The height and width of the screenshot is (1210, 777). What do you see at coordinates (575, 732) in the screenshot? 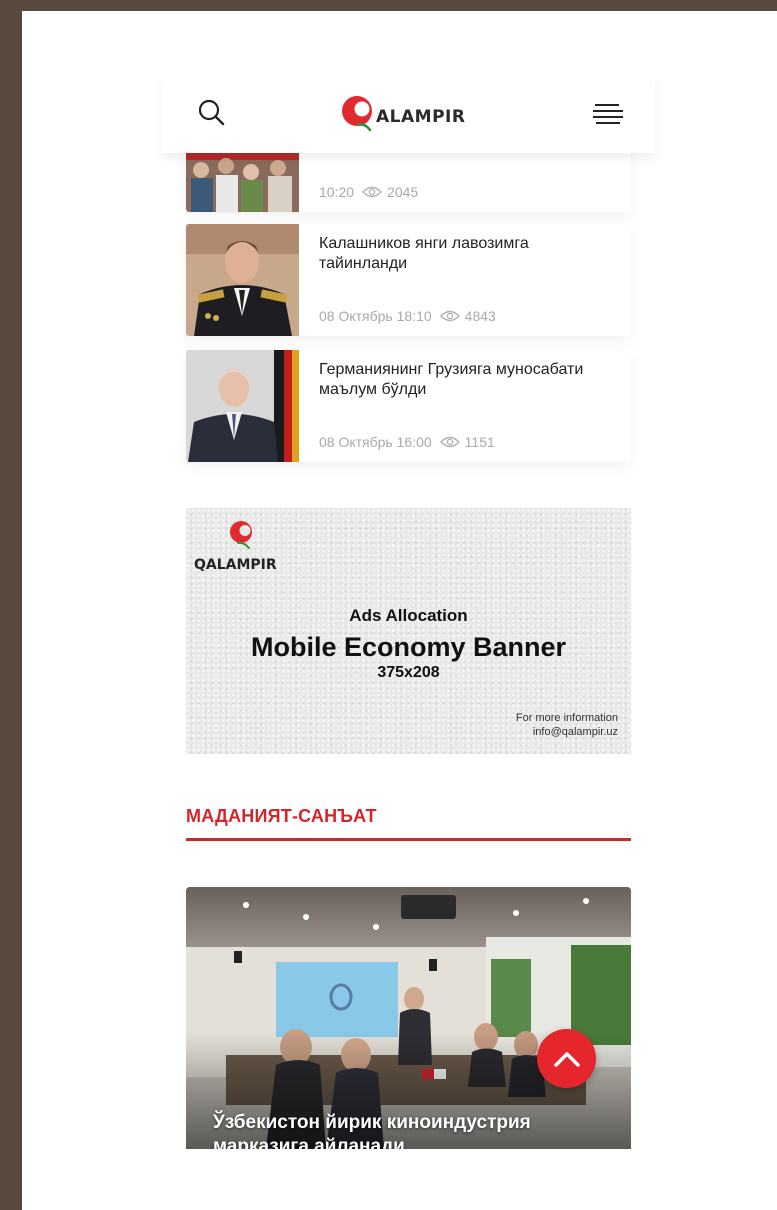
I see `ad-info-email: info@qalampir.uz` at bounding box center [575, 732].